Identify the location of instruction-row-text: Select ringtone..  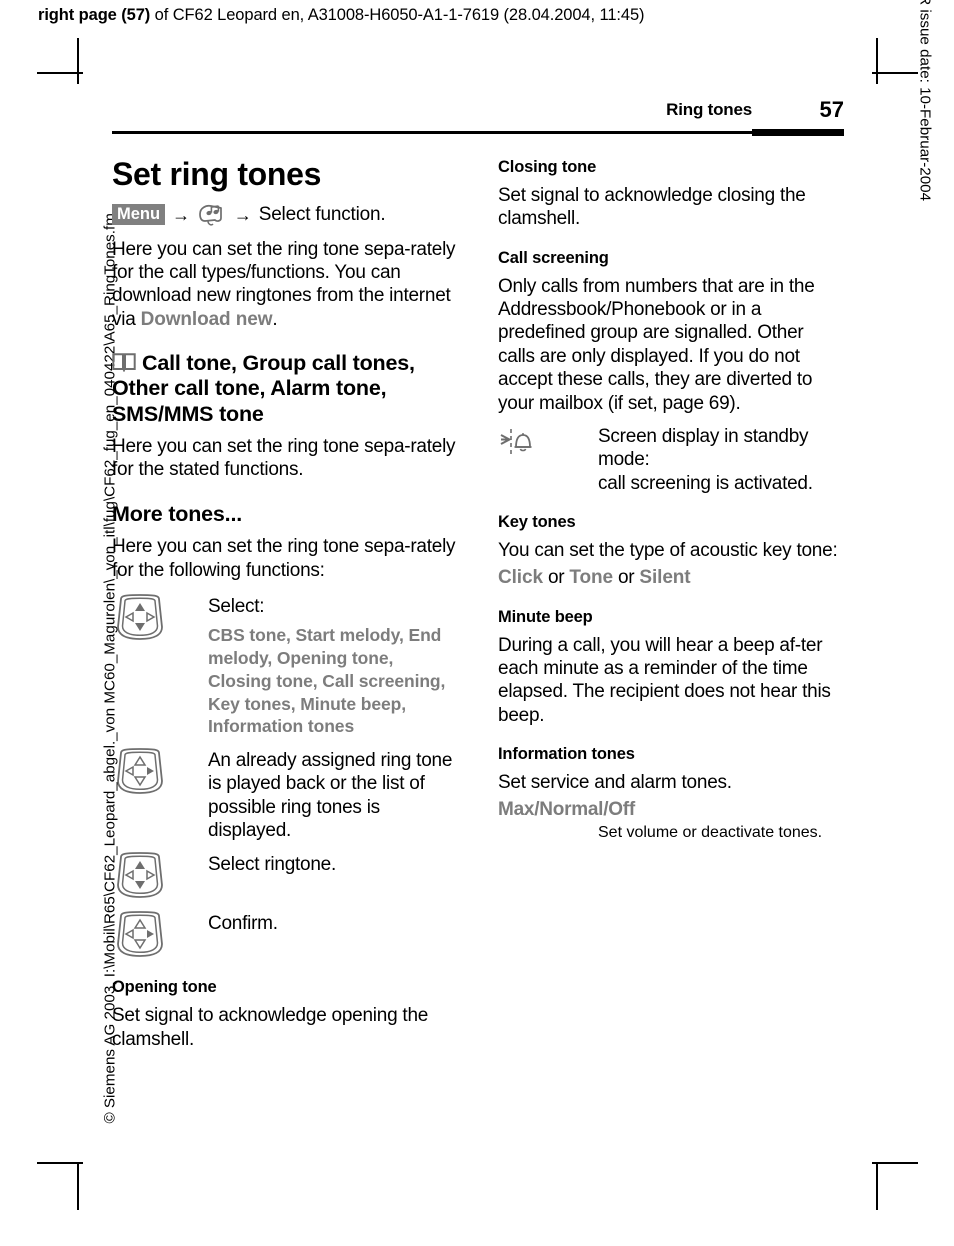
(272, 865).